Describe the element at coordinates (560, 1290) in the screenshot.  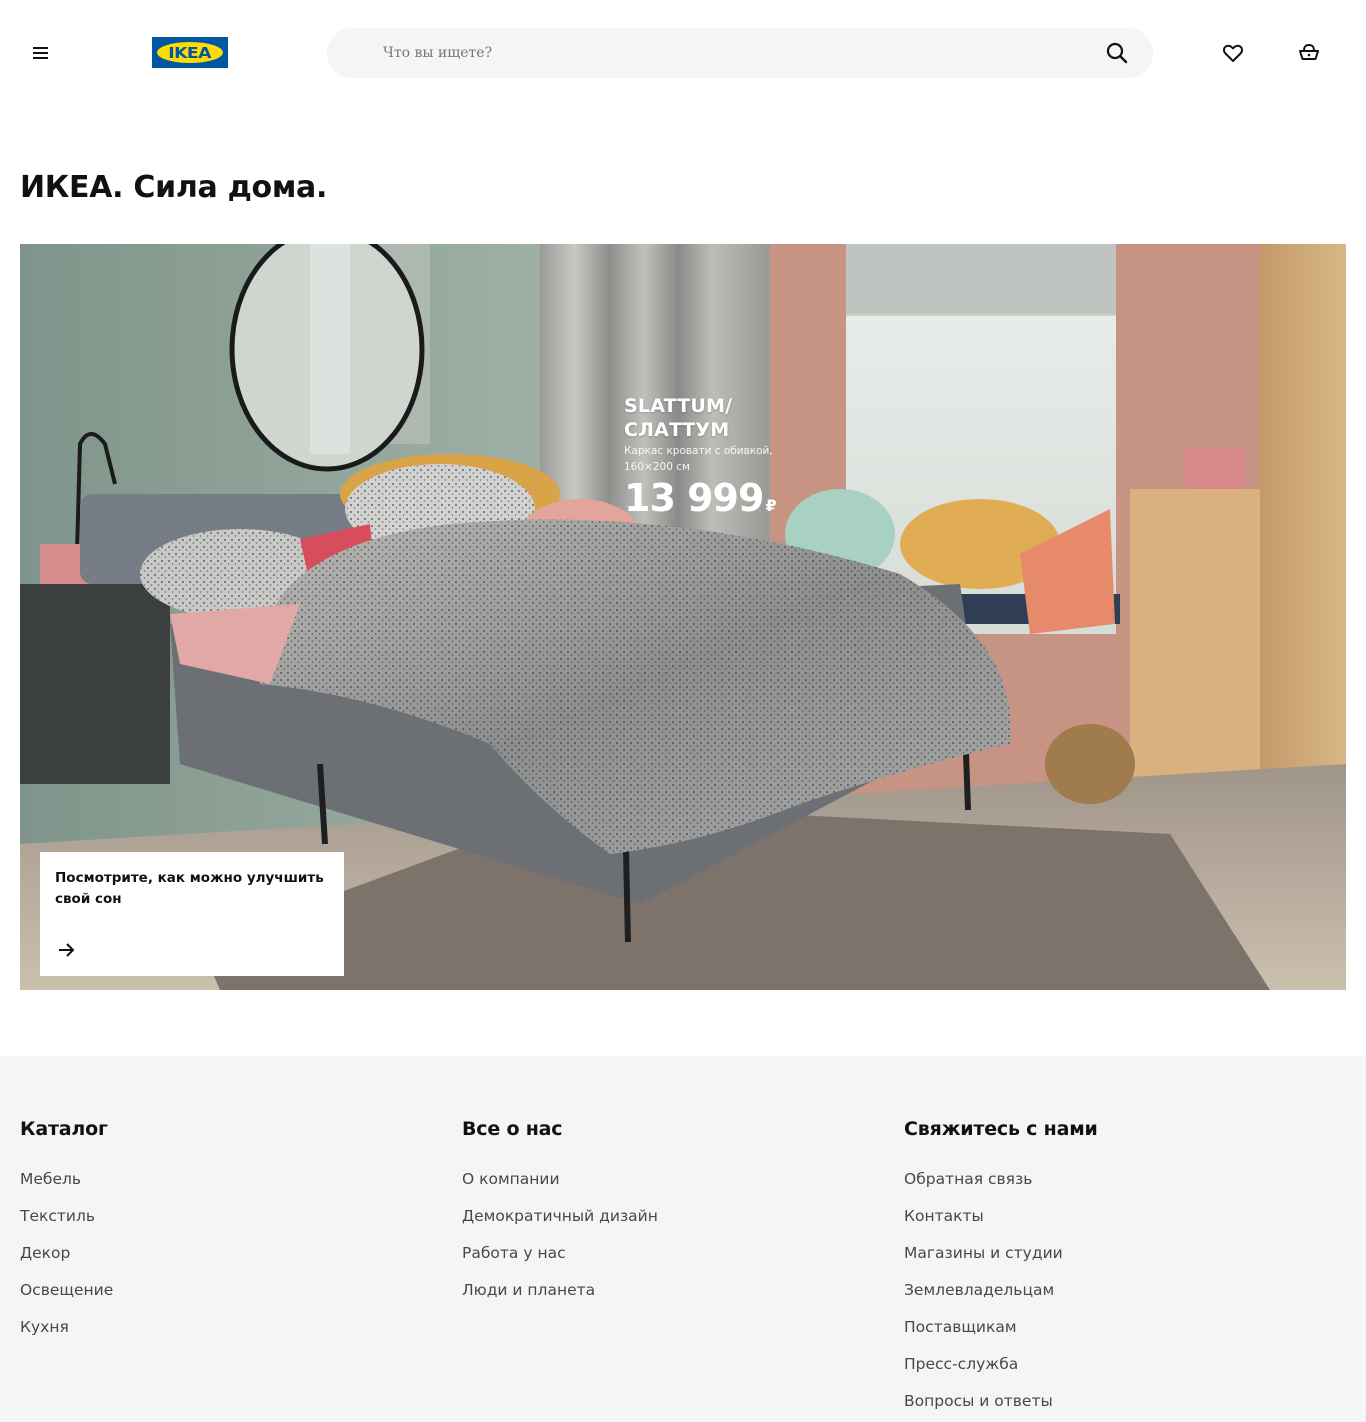
I see `footer-link: Люди и планета` at that location.